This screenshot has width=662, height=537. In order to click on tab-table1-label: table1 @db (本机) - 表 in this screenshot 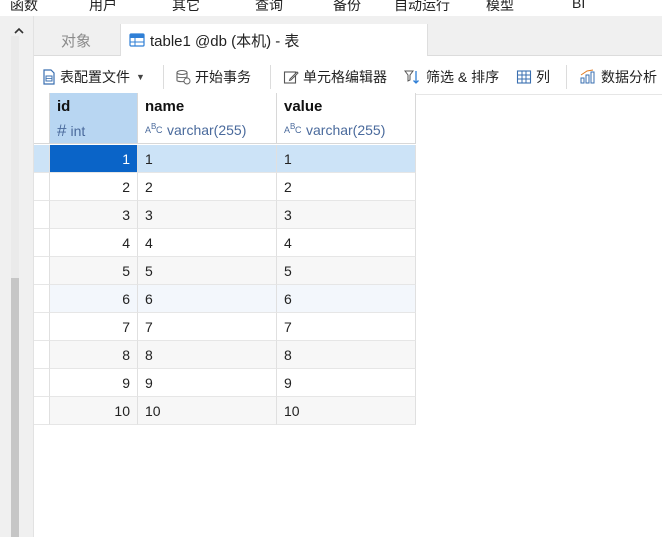, I will do `click(225, 41)`.